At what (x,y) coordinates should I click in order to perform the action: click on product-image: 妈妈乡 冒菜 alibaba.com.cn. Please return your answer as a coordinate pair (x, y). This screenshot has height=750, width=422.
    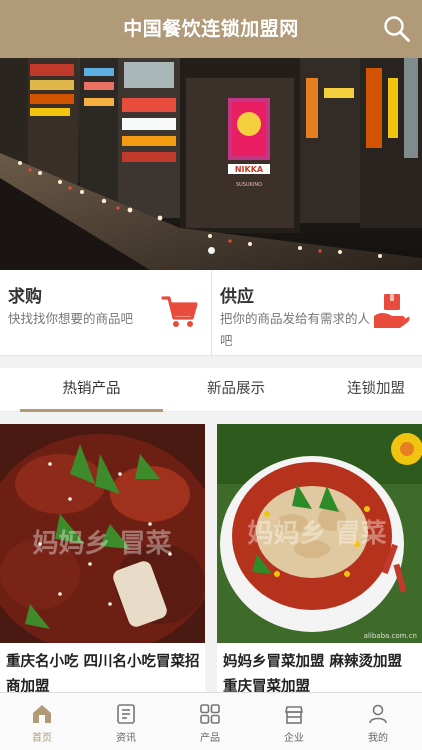
    Looking at the image, I should click on (319, 533).